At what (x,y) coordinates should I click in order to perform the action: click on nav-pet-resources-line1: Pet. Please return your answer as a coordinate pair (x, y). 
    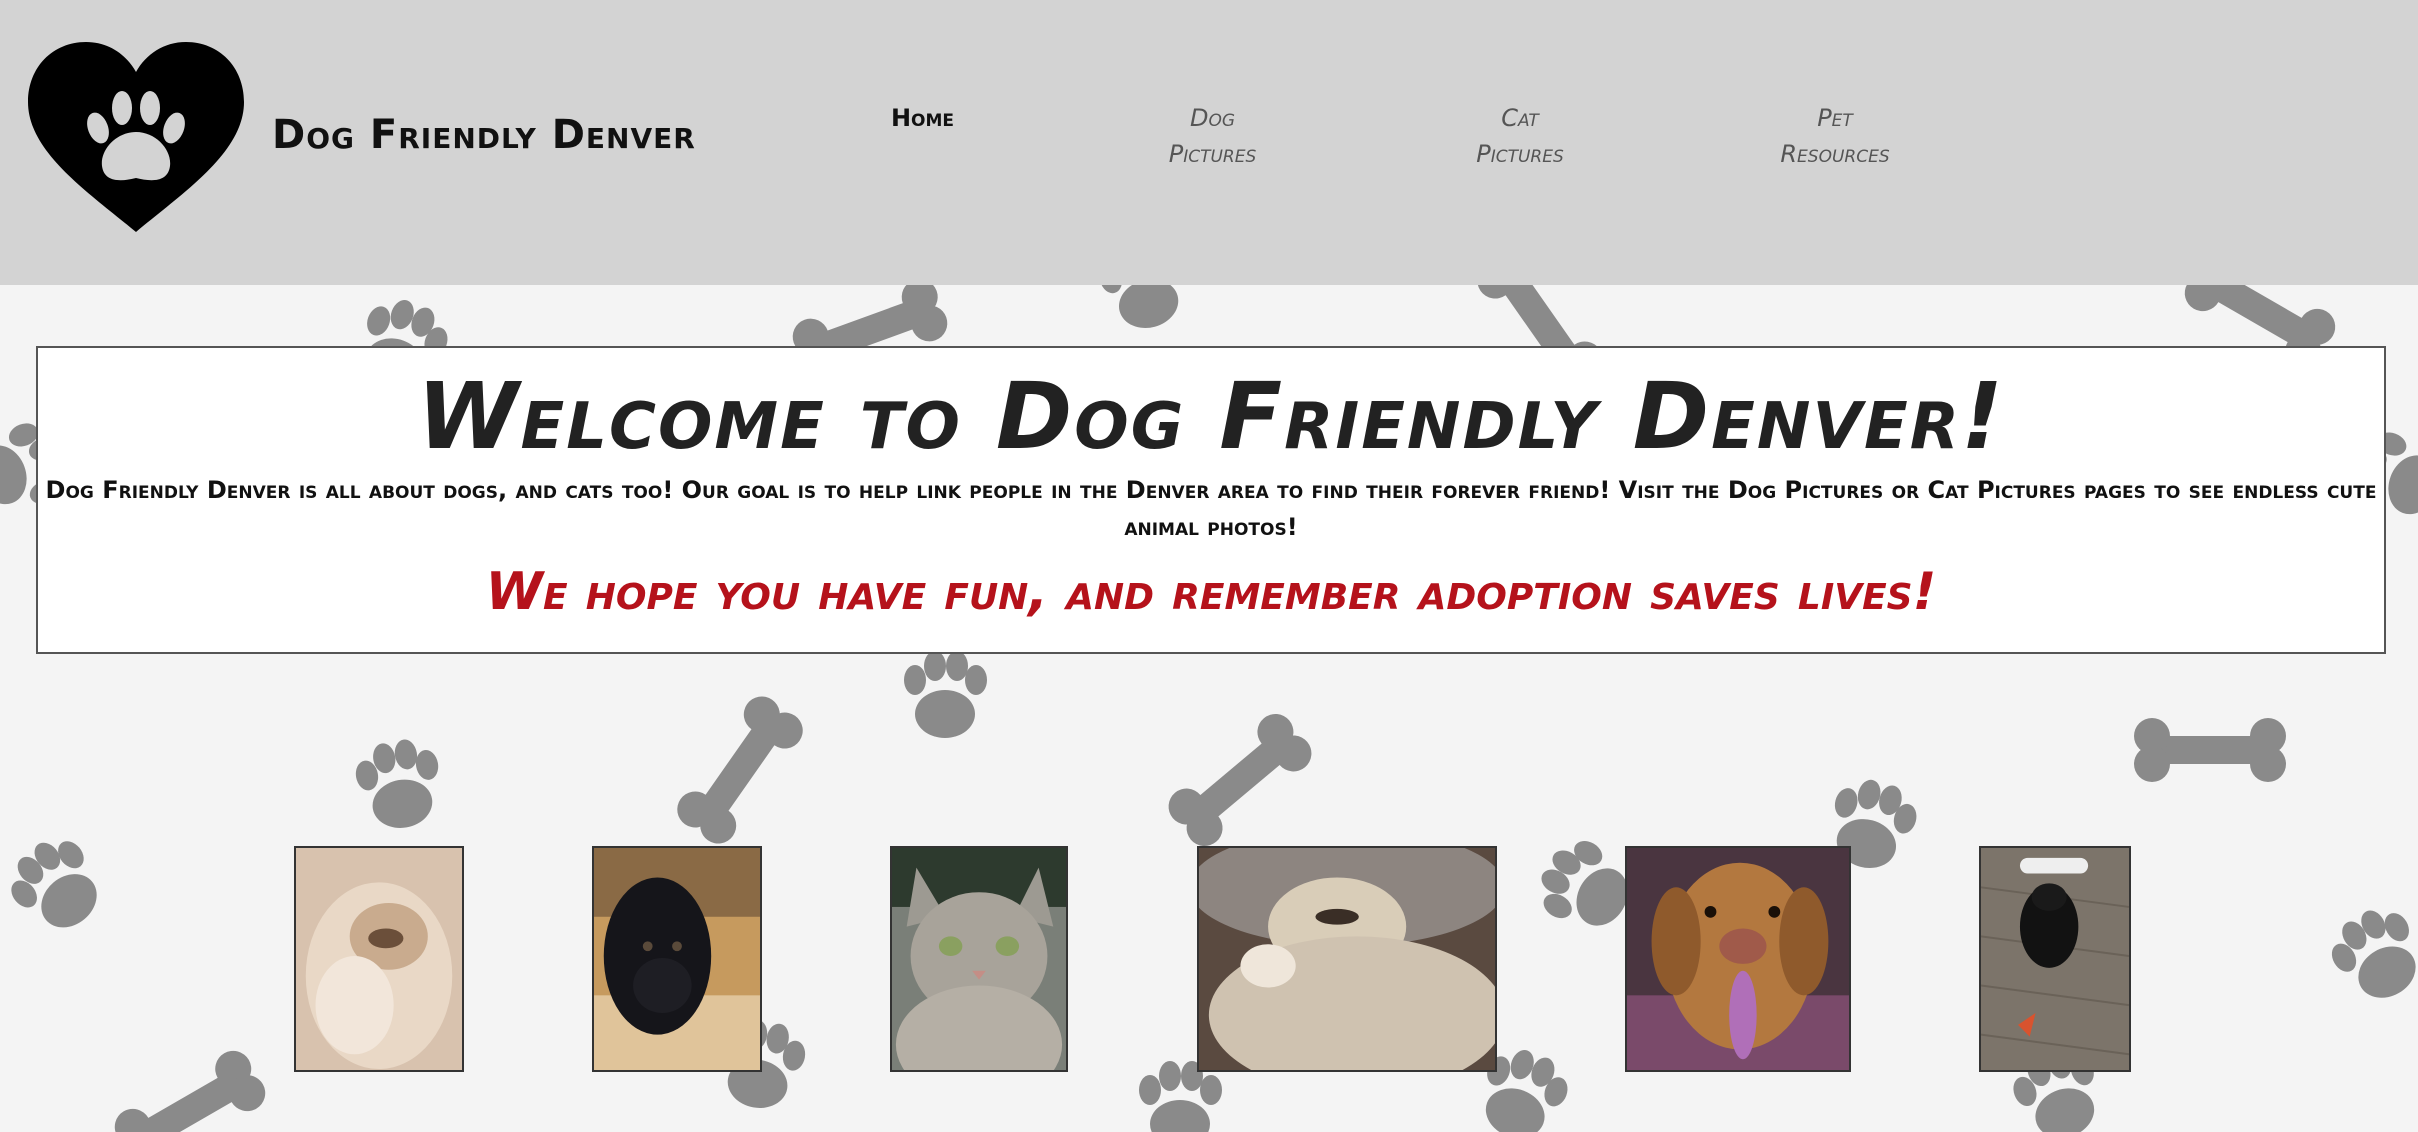
    Looking at the image, I should click on (1835, 118).